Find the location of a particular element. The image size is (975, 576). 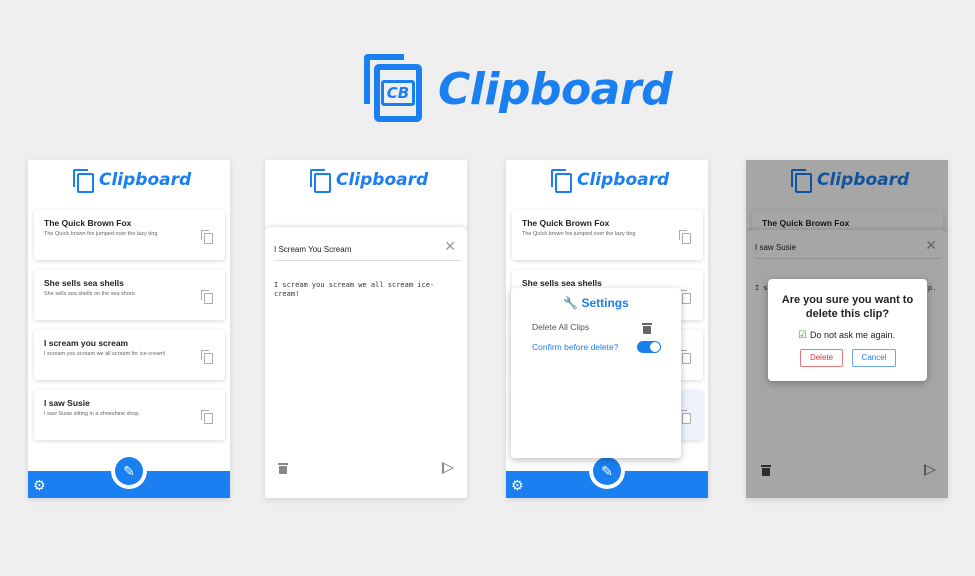

delete-button: Delete is located at coordinates (821, 358).